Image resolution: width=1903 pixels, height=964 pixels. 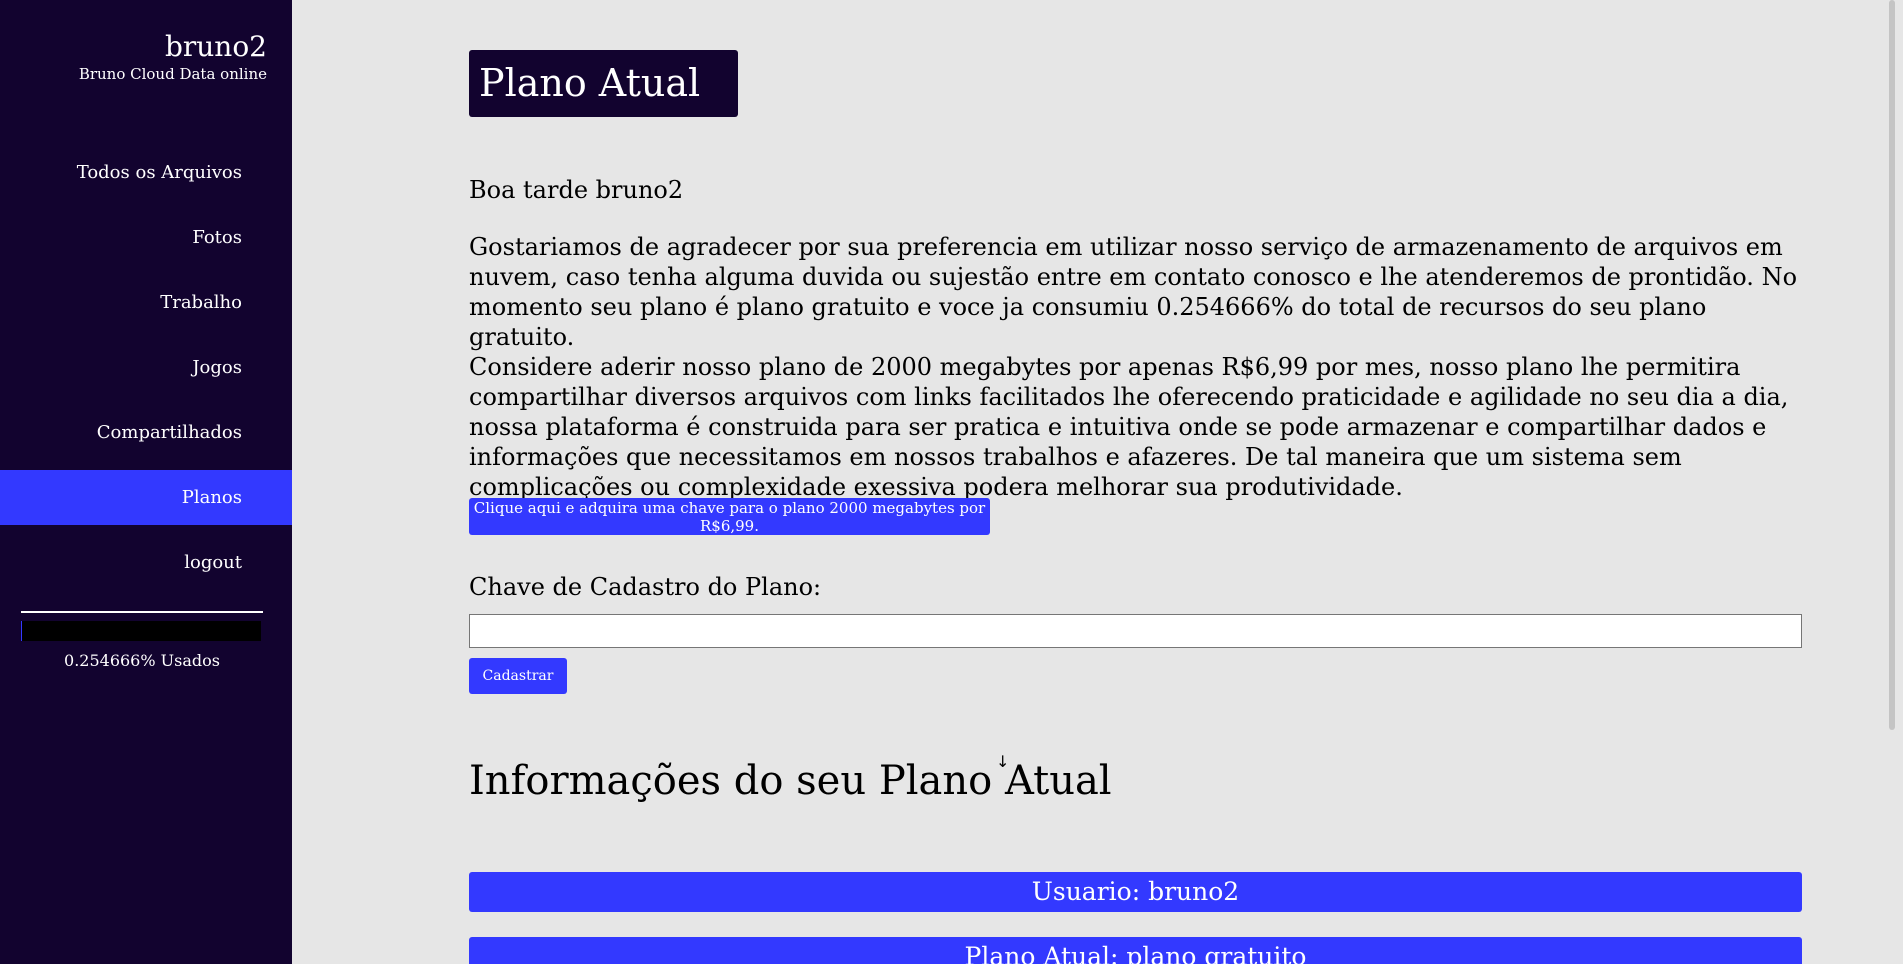 What do you see at coordinates (146, 367) in the screenshot?
I see `sidebar-item-jogos: Jogos` at bounding box center [146, 367].